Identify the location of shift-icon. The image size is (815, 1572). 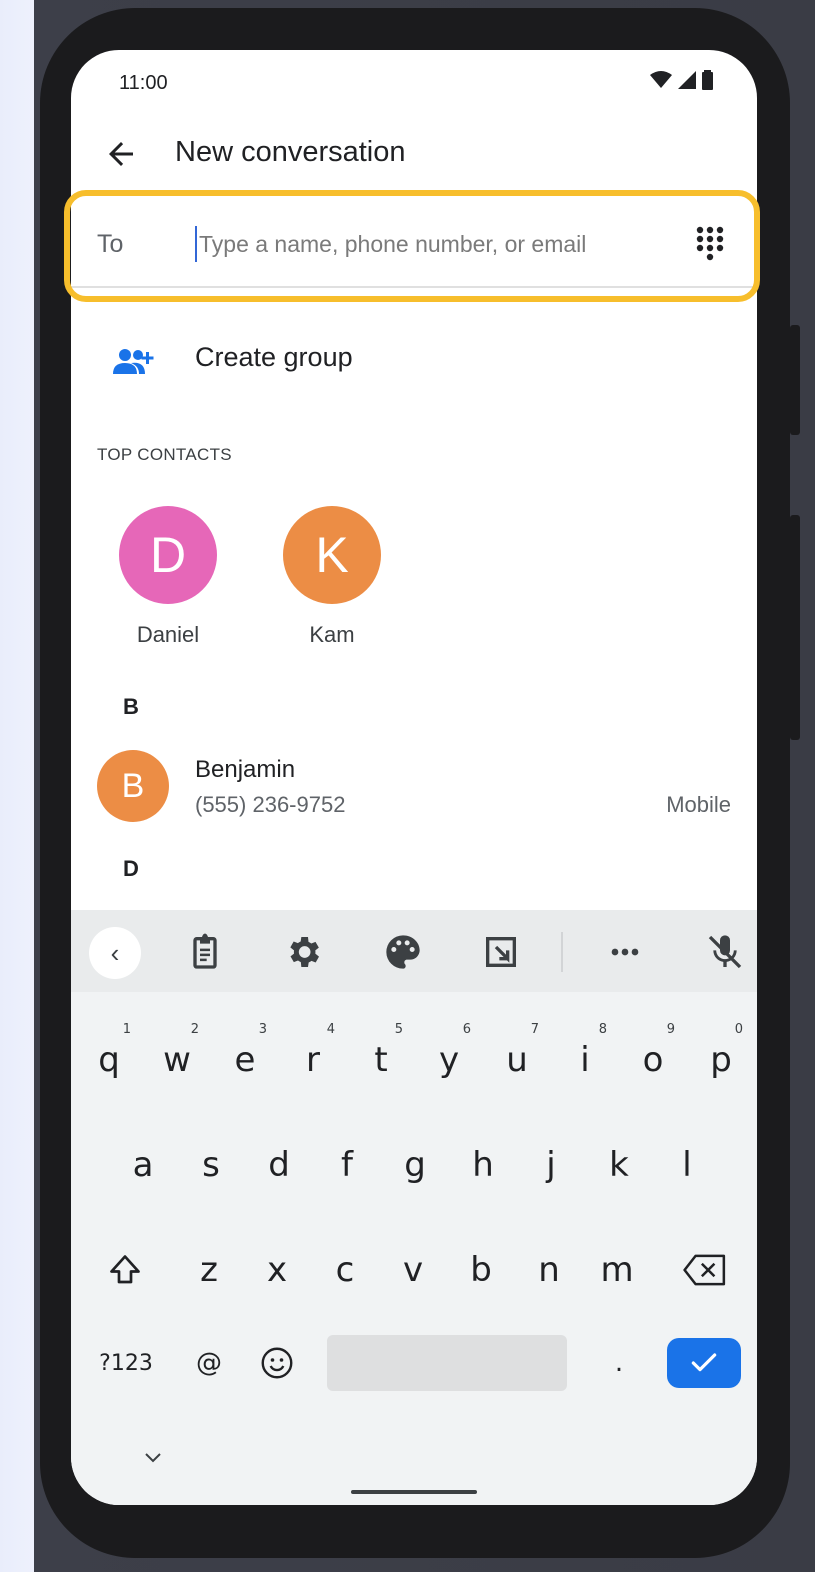
(125, 1269).